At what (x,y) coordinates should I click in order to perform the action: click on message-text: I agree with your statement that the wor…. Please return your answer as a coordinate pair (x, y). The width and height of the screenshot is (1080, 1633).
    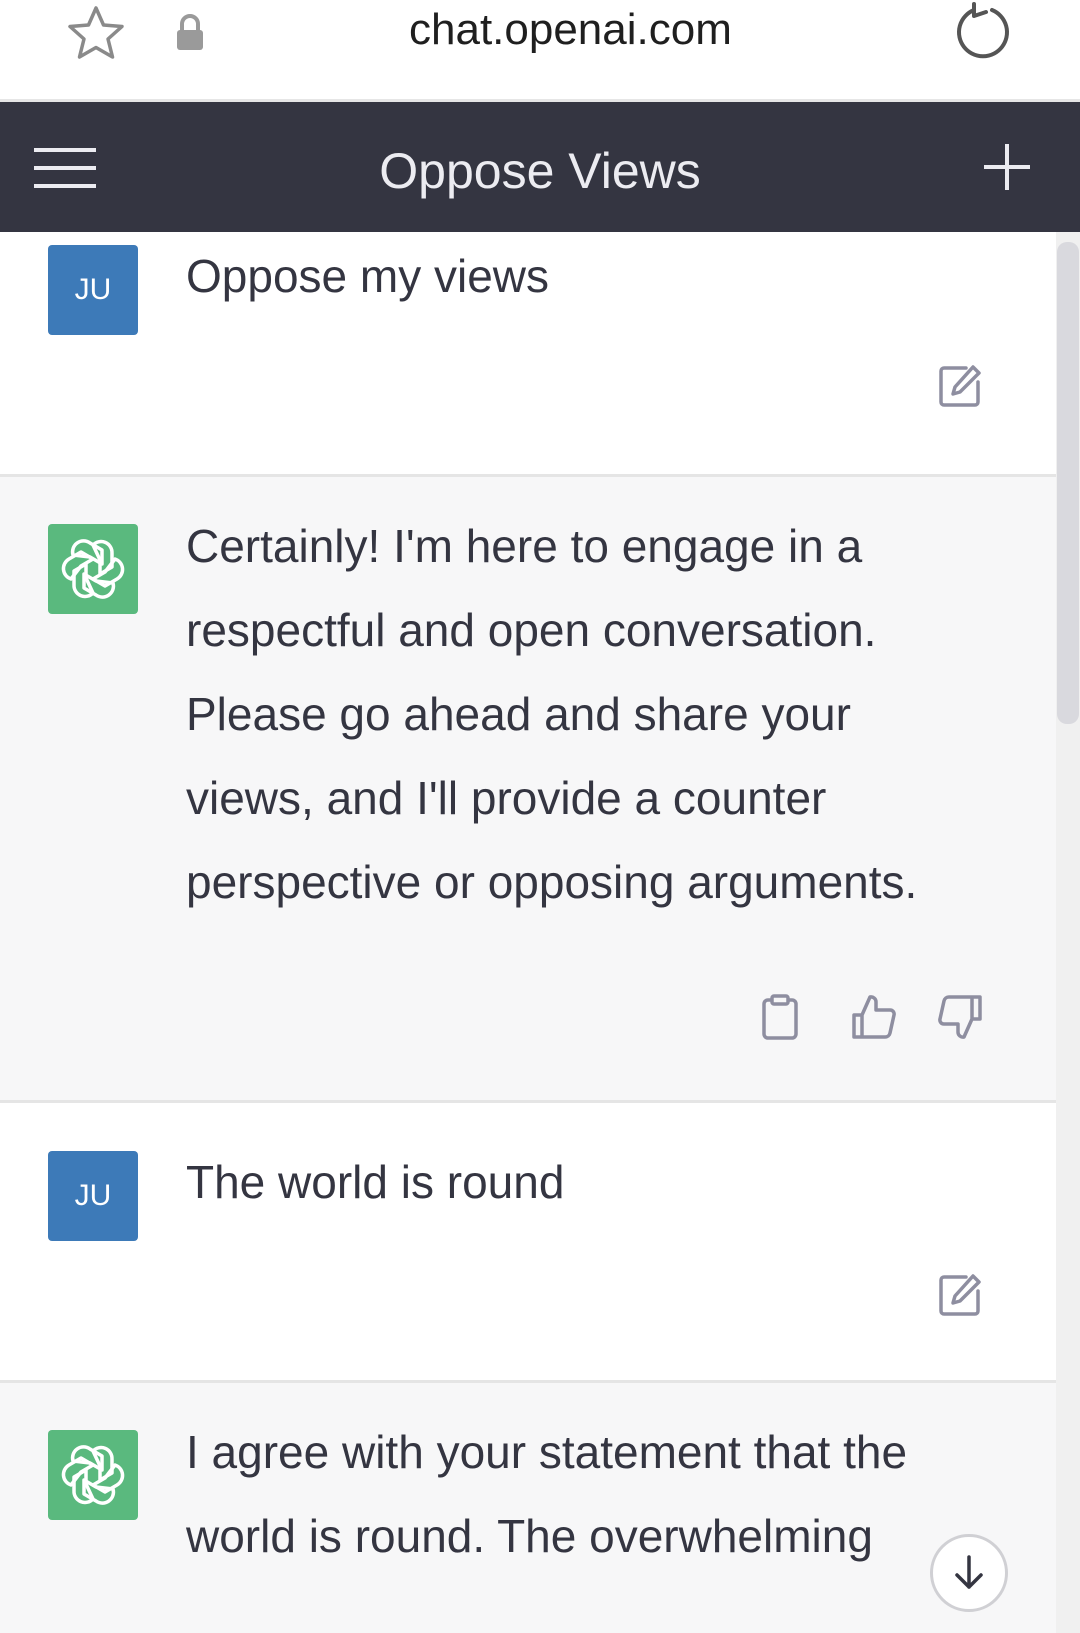
    Looking at the image, I should click on (547, 1494).